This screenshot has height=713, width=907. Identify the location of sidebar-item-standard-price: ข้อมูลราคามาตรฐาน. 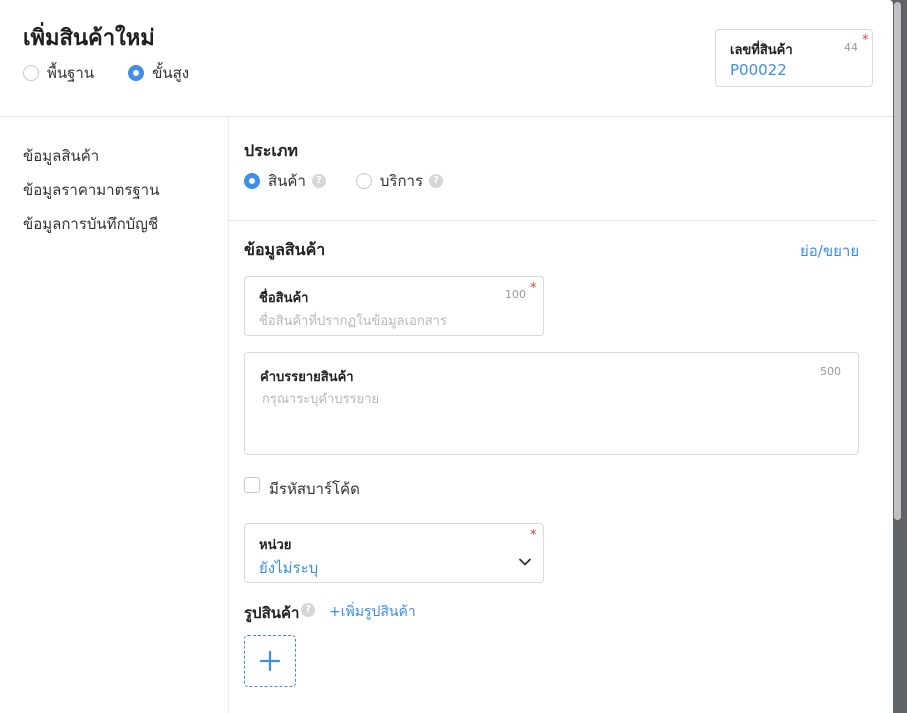
(91, 190).